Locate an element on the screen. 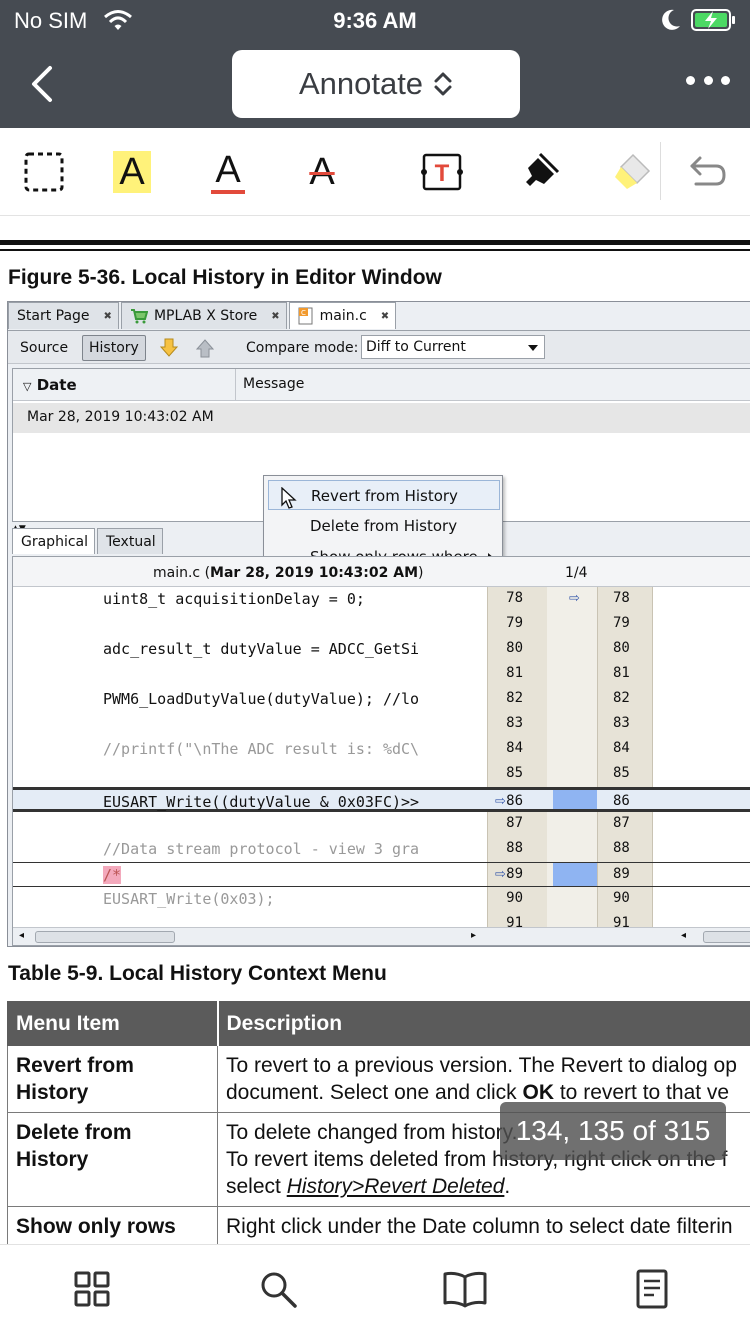 This screenshot has width=750, height=1334. tab-mplab-store: MPLAB X Store ✖ is located at coordinates (203, 315).